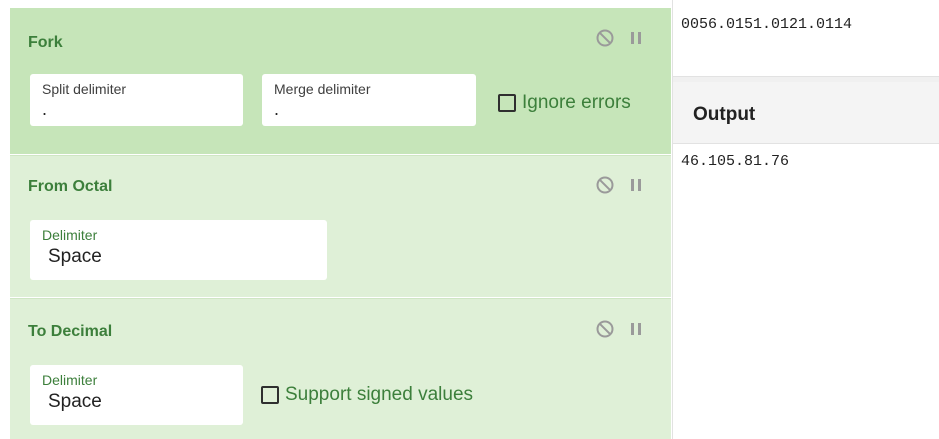 This screenshot has width=939, height=439. I want to click on output-title: Output, so click(724, 114).